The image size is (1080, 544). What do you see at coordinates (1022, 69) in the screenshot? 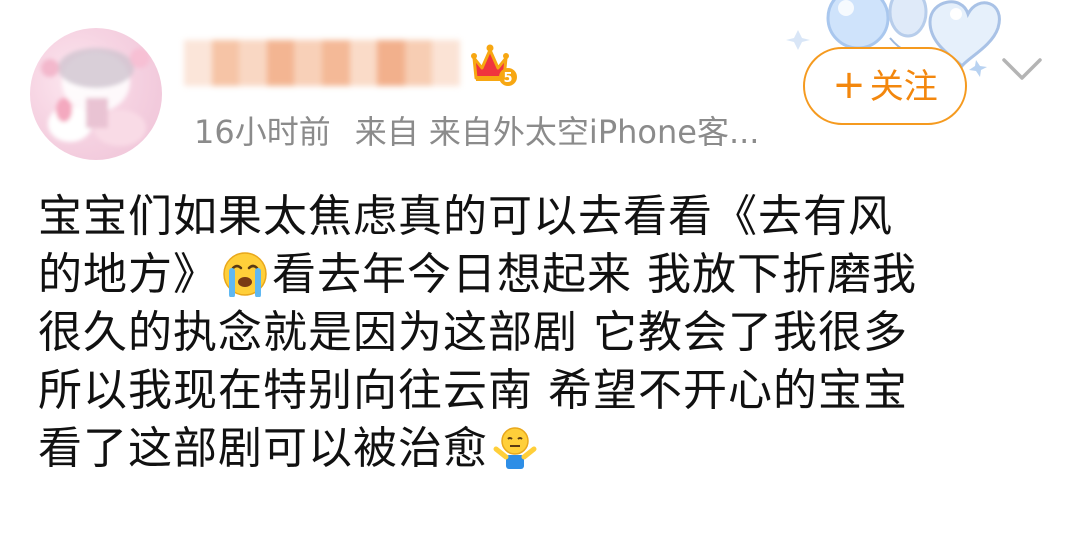
I see `chevron-down-icon` at bounding box center [1022, 69].